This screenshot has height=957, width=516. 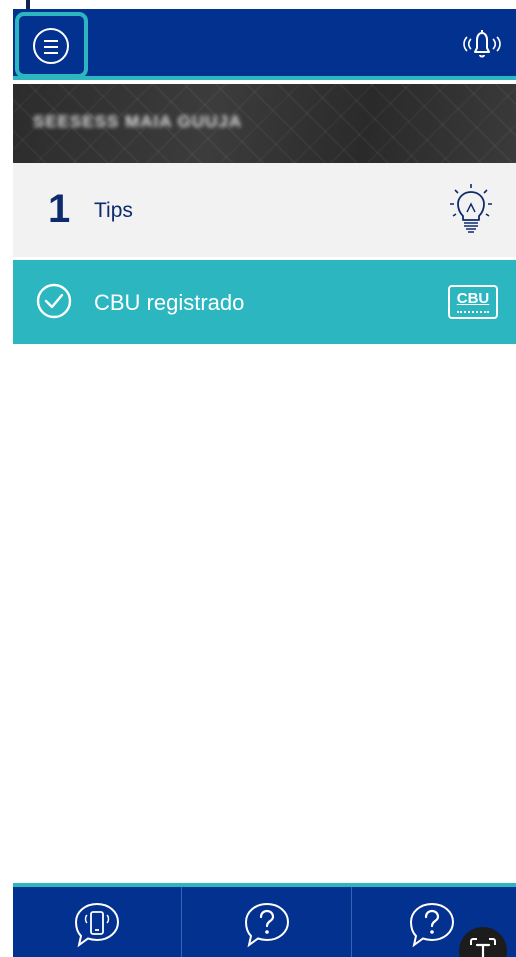 I want to click on top-app-bar, so click(x=264, y=44).